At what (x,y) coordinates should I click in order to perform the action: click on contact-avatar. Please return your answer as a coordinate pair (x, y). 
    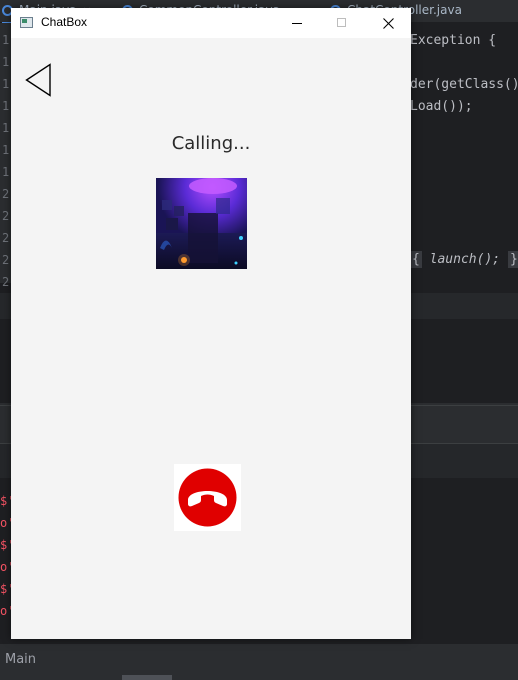
    Looking at the image, I should click on (201, 223).